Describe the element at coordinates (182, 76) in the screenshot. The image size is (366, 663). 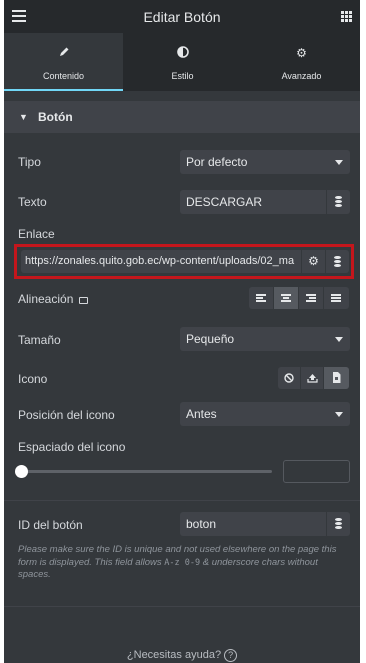
I see `tab-label: Estilo` at that location.